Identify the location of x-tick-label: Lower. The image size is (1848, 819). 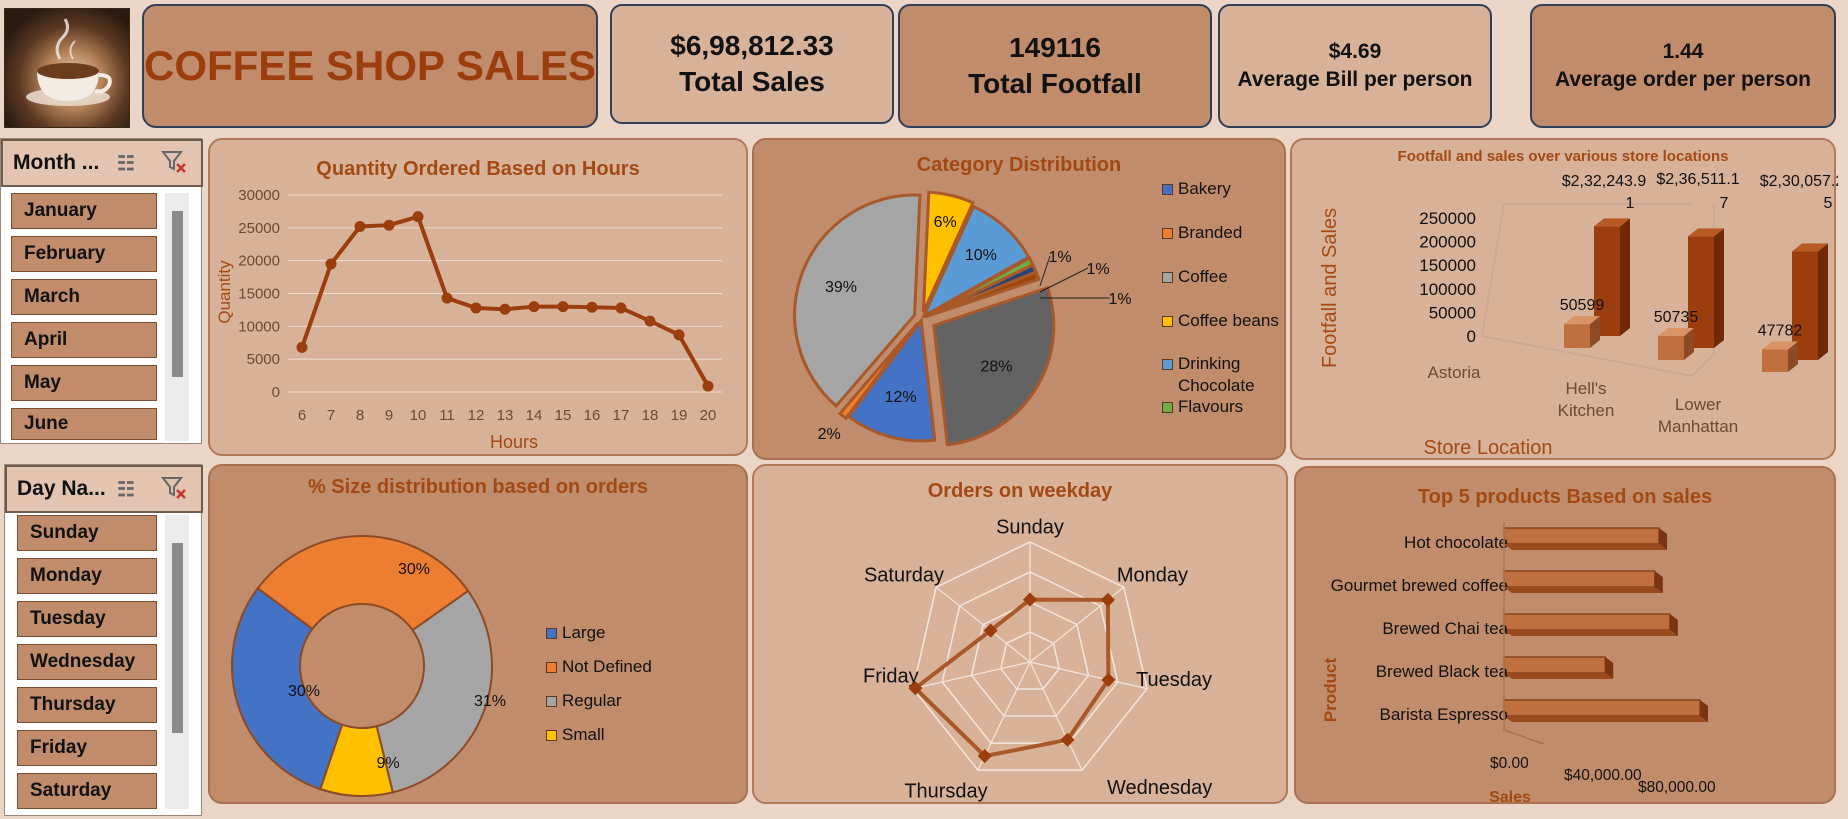
(1698, 404).